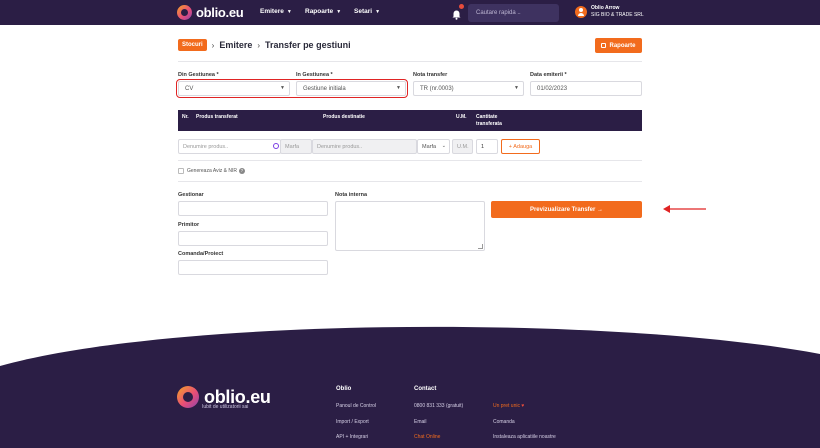  I want to click on to-warehouse-label: In Gestiunea *, so click(314, 75).